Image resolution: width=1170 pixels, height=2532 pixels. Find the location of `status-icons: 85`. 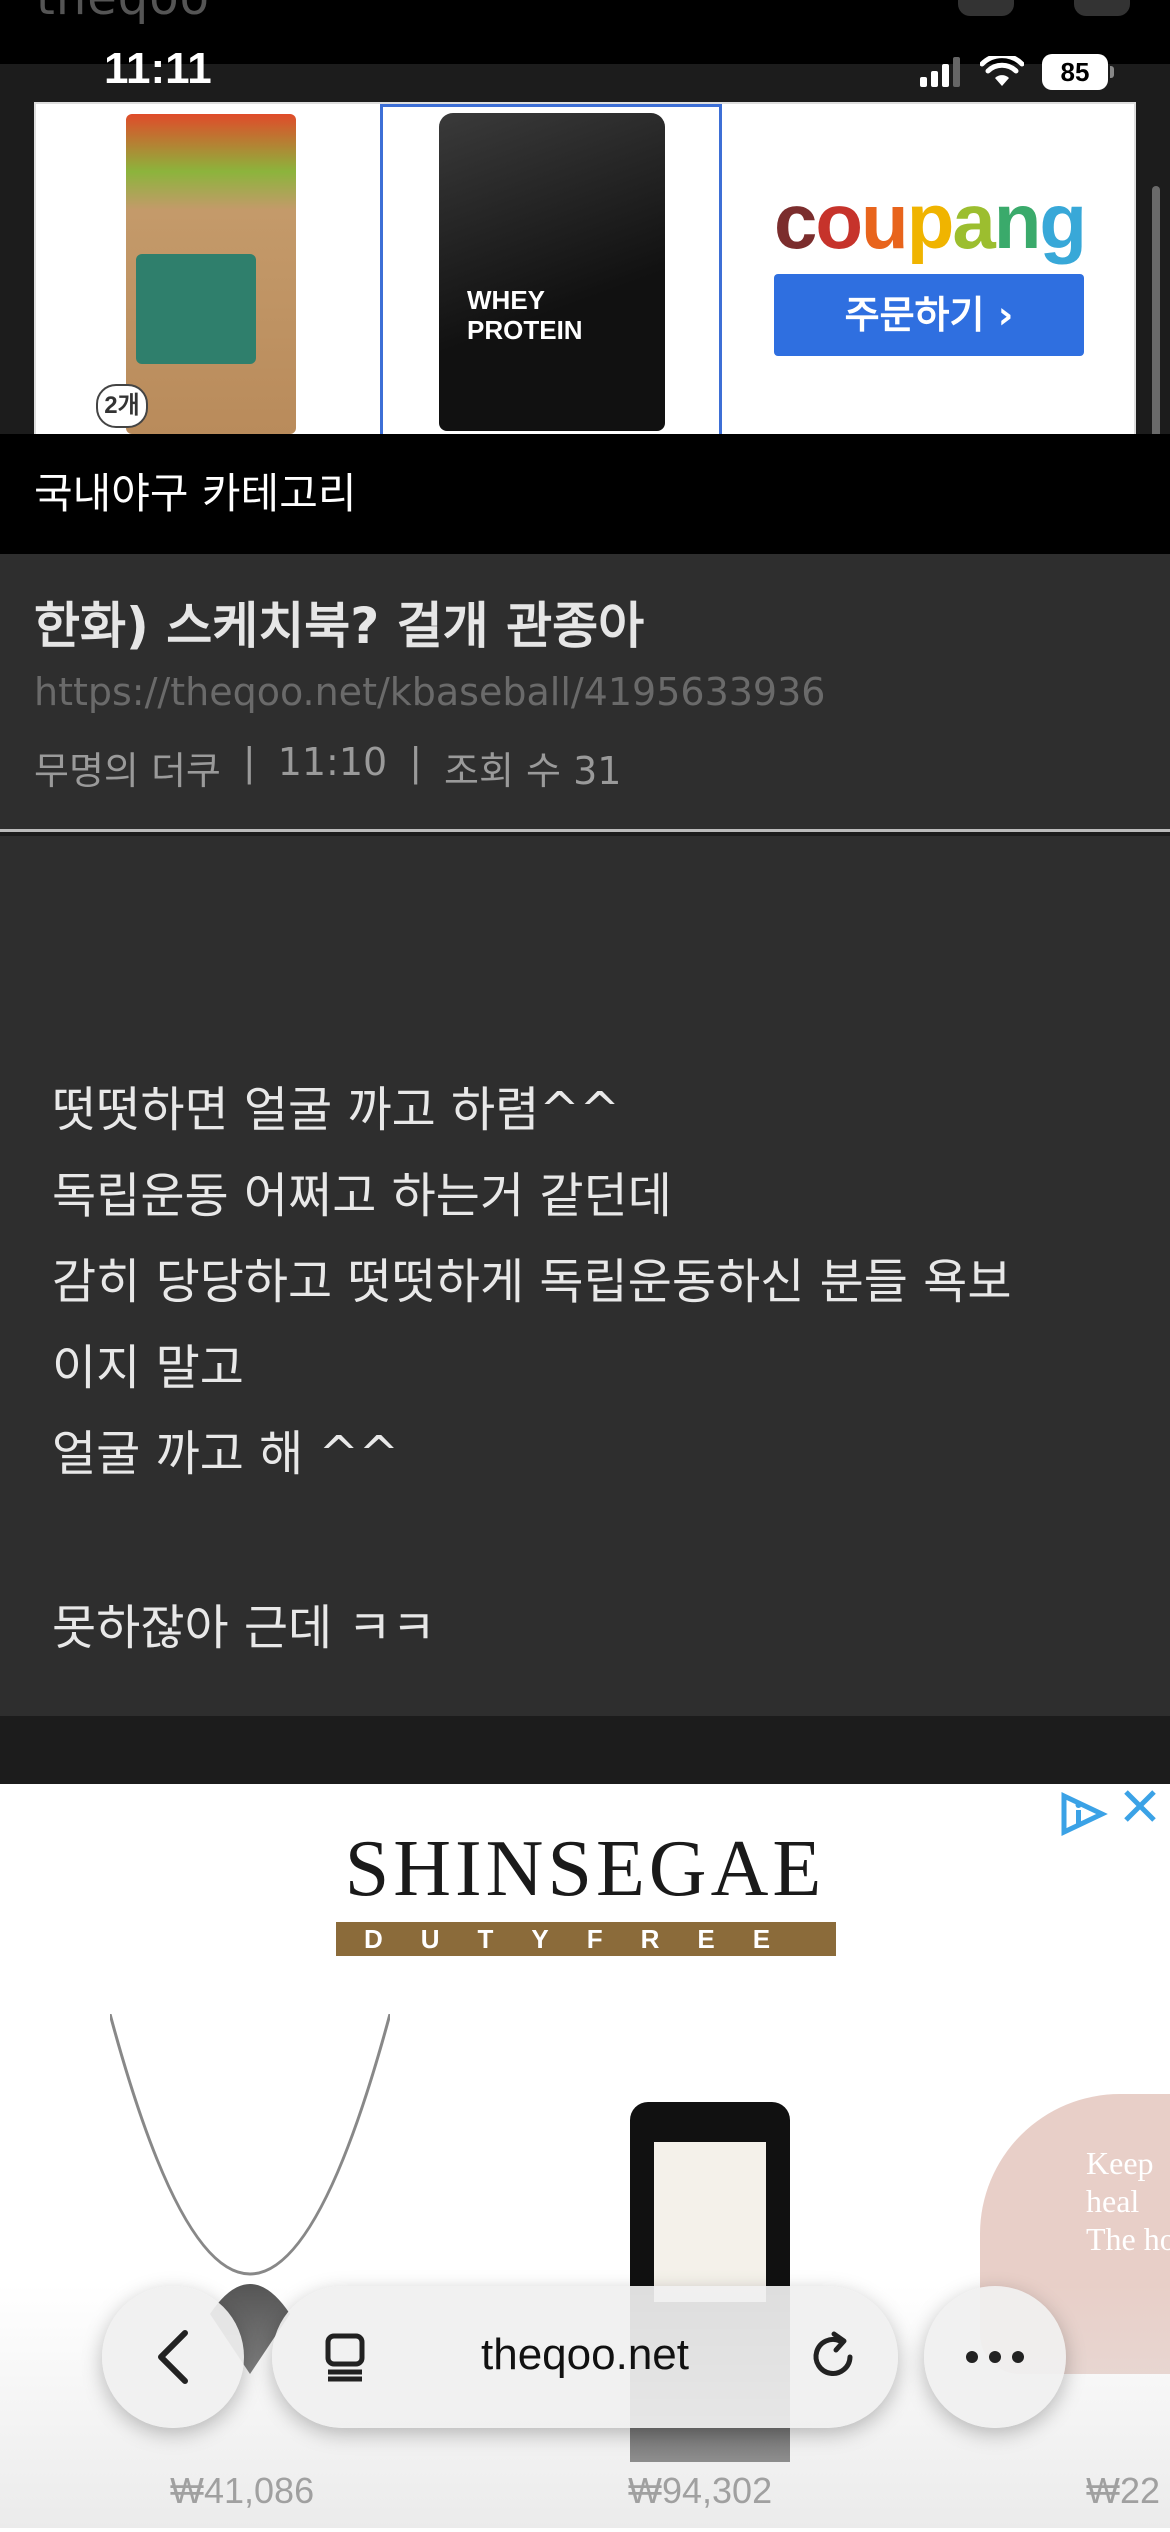

status-icons: 85 is located at coordinates (1017, 72).